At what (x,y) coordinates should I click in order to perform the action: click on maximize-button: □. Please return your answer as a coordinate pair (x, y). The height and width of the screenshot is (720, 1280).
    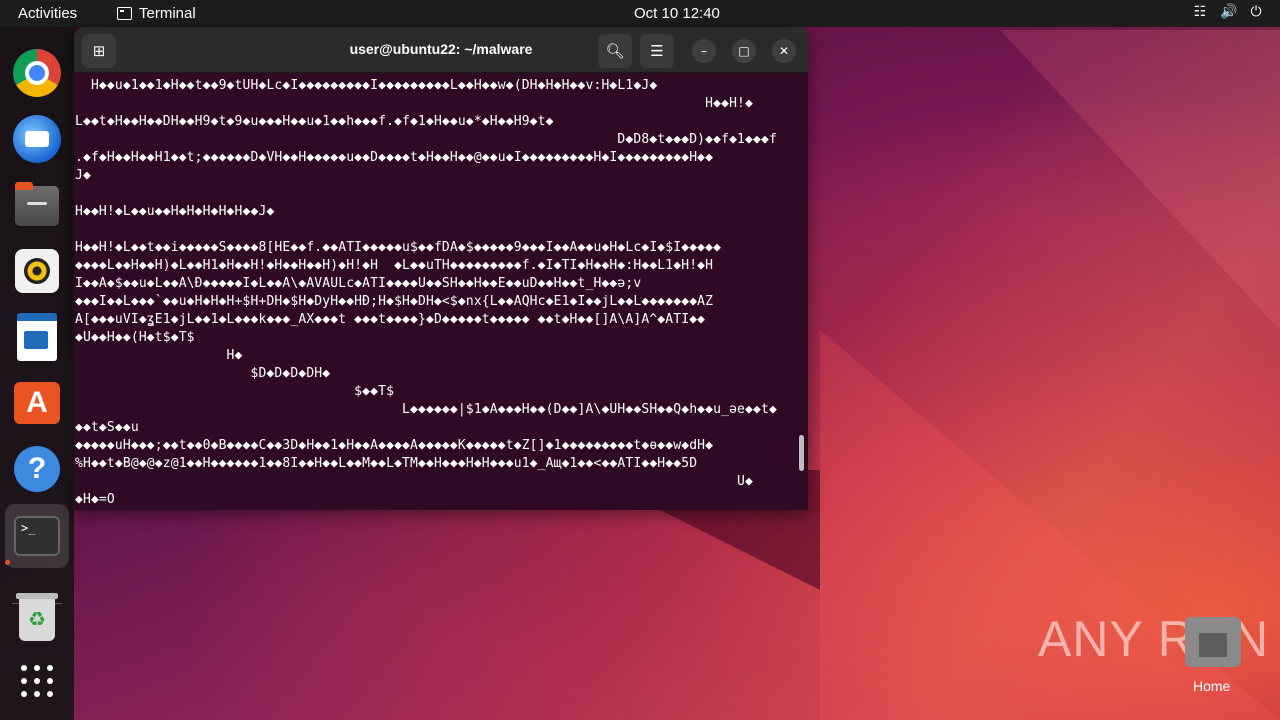
    Looking at the image, I should click on (744, 51).